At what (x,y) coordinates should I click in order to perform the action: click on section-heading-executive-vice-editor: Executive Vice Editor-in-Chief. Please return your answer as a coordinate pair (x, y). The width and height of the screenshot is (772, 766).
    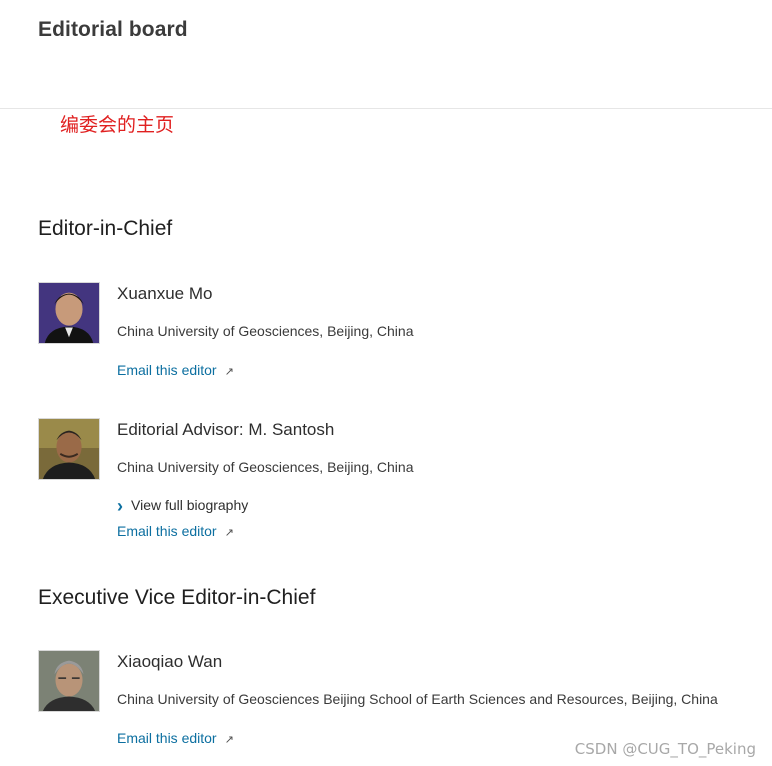
    Looking at the image, I should click on (177, 597).